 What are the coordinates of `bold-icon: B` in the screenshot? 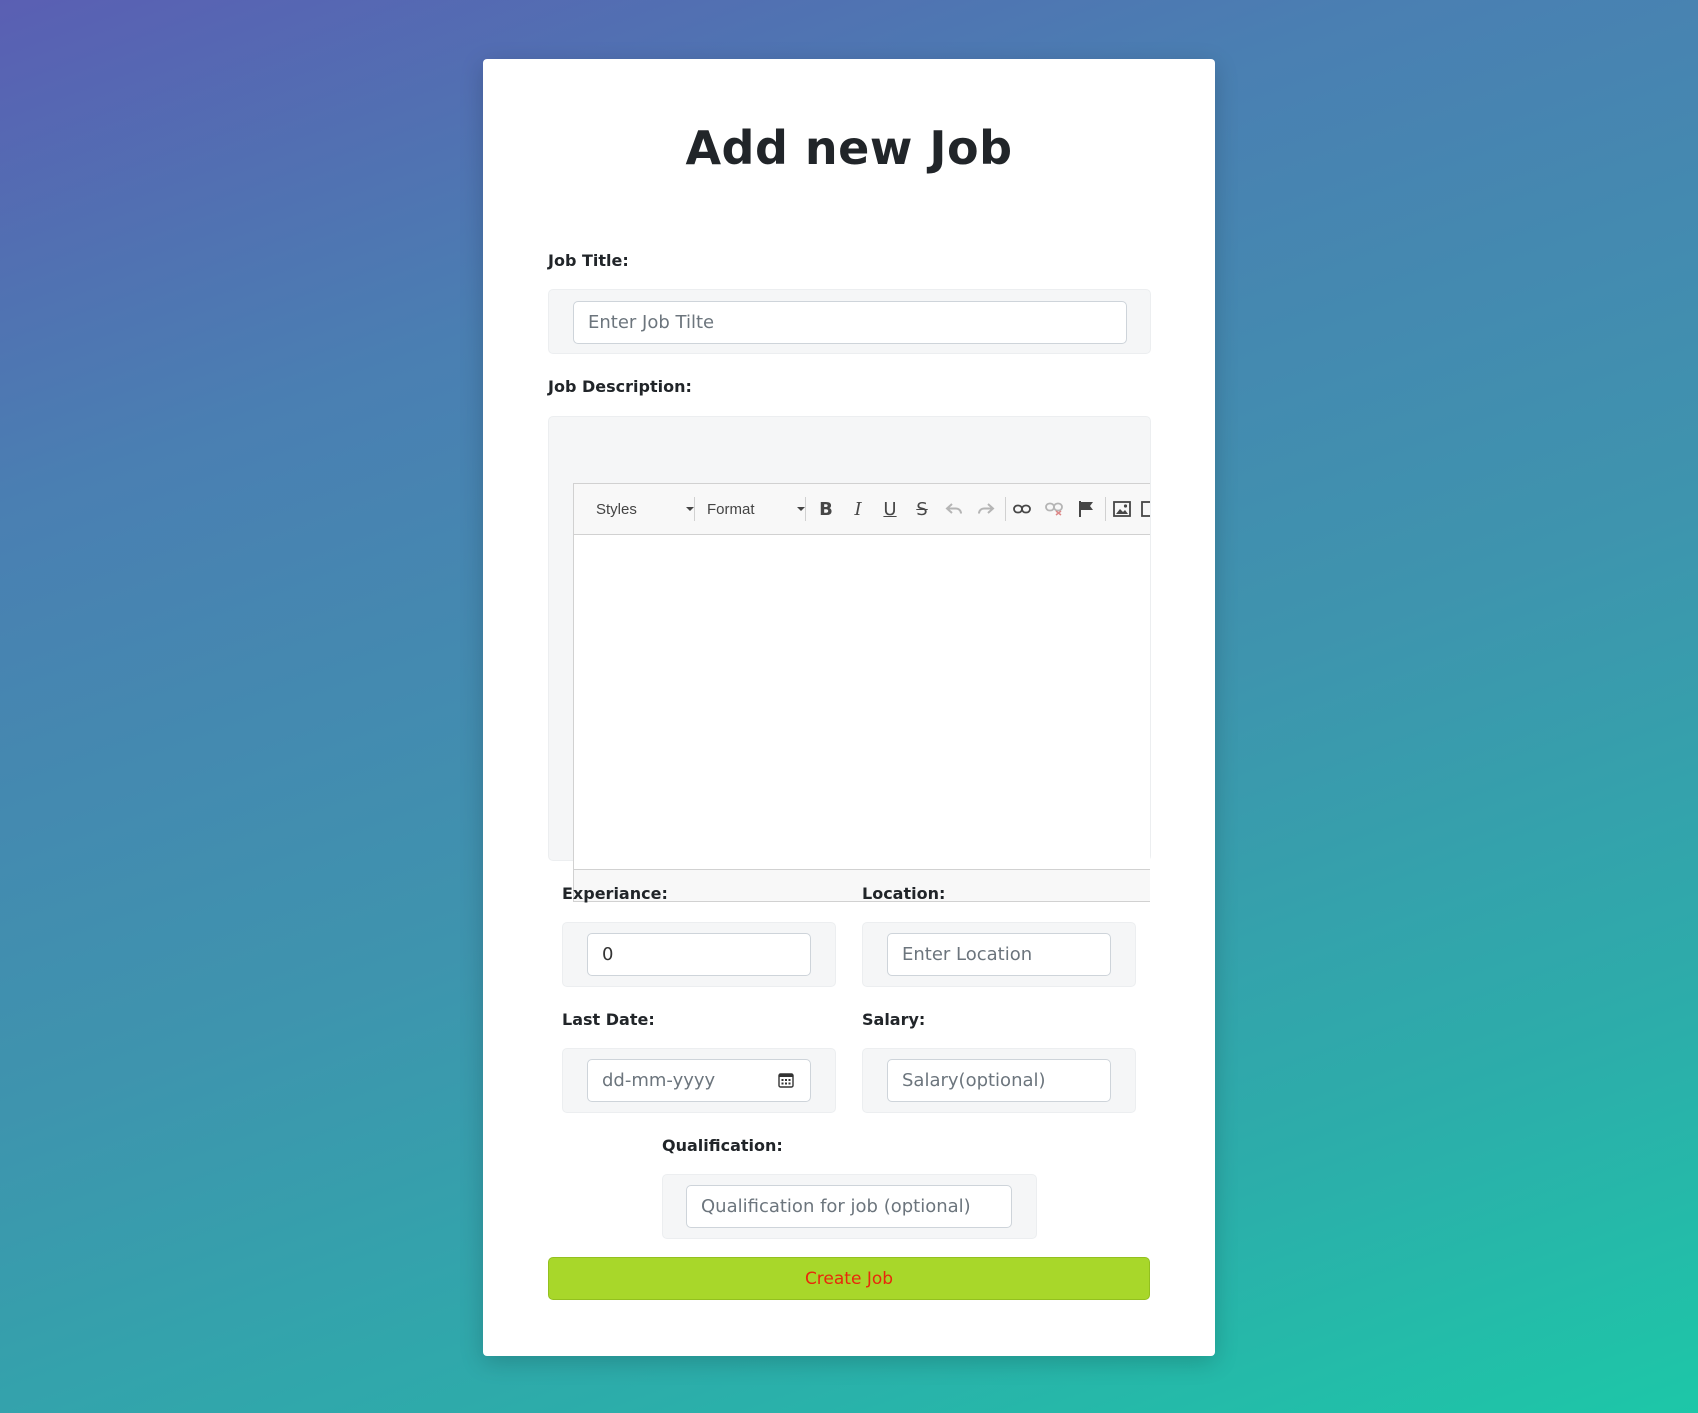 It's located at (826, 509).